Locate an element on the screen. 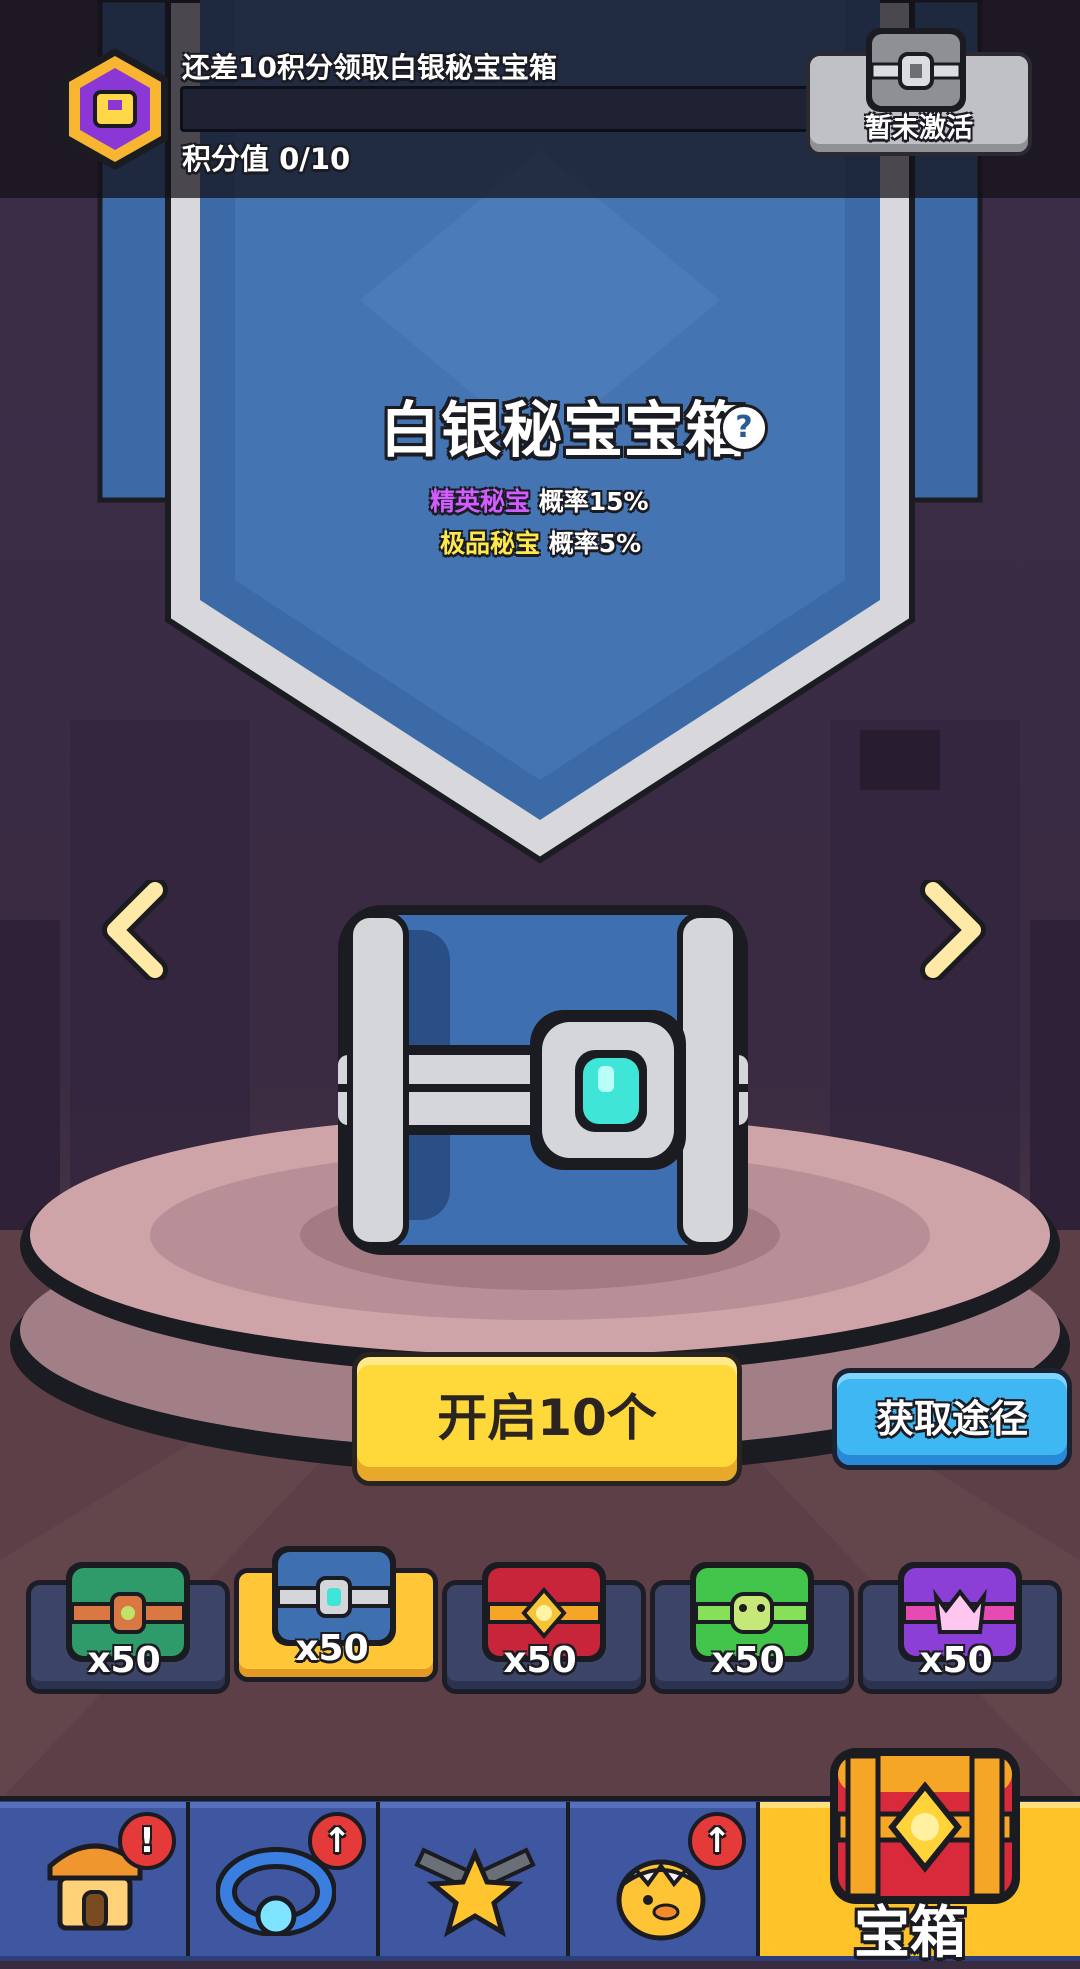 This screenshot has height=1969, width=1080. chevron-right-icon is located at coordinates (953, 930).